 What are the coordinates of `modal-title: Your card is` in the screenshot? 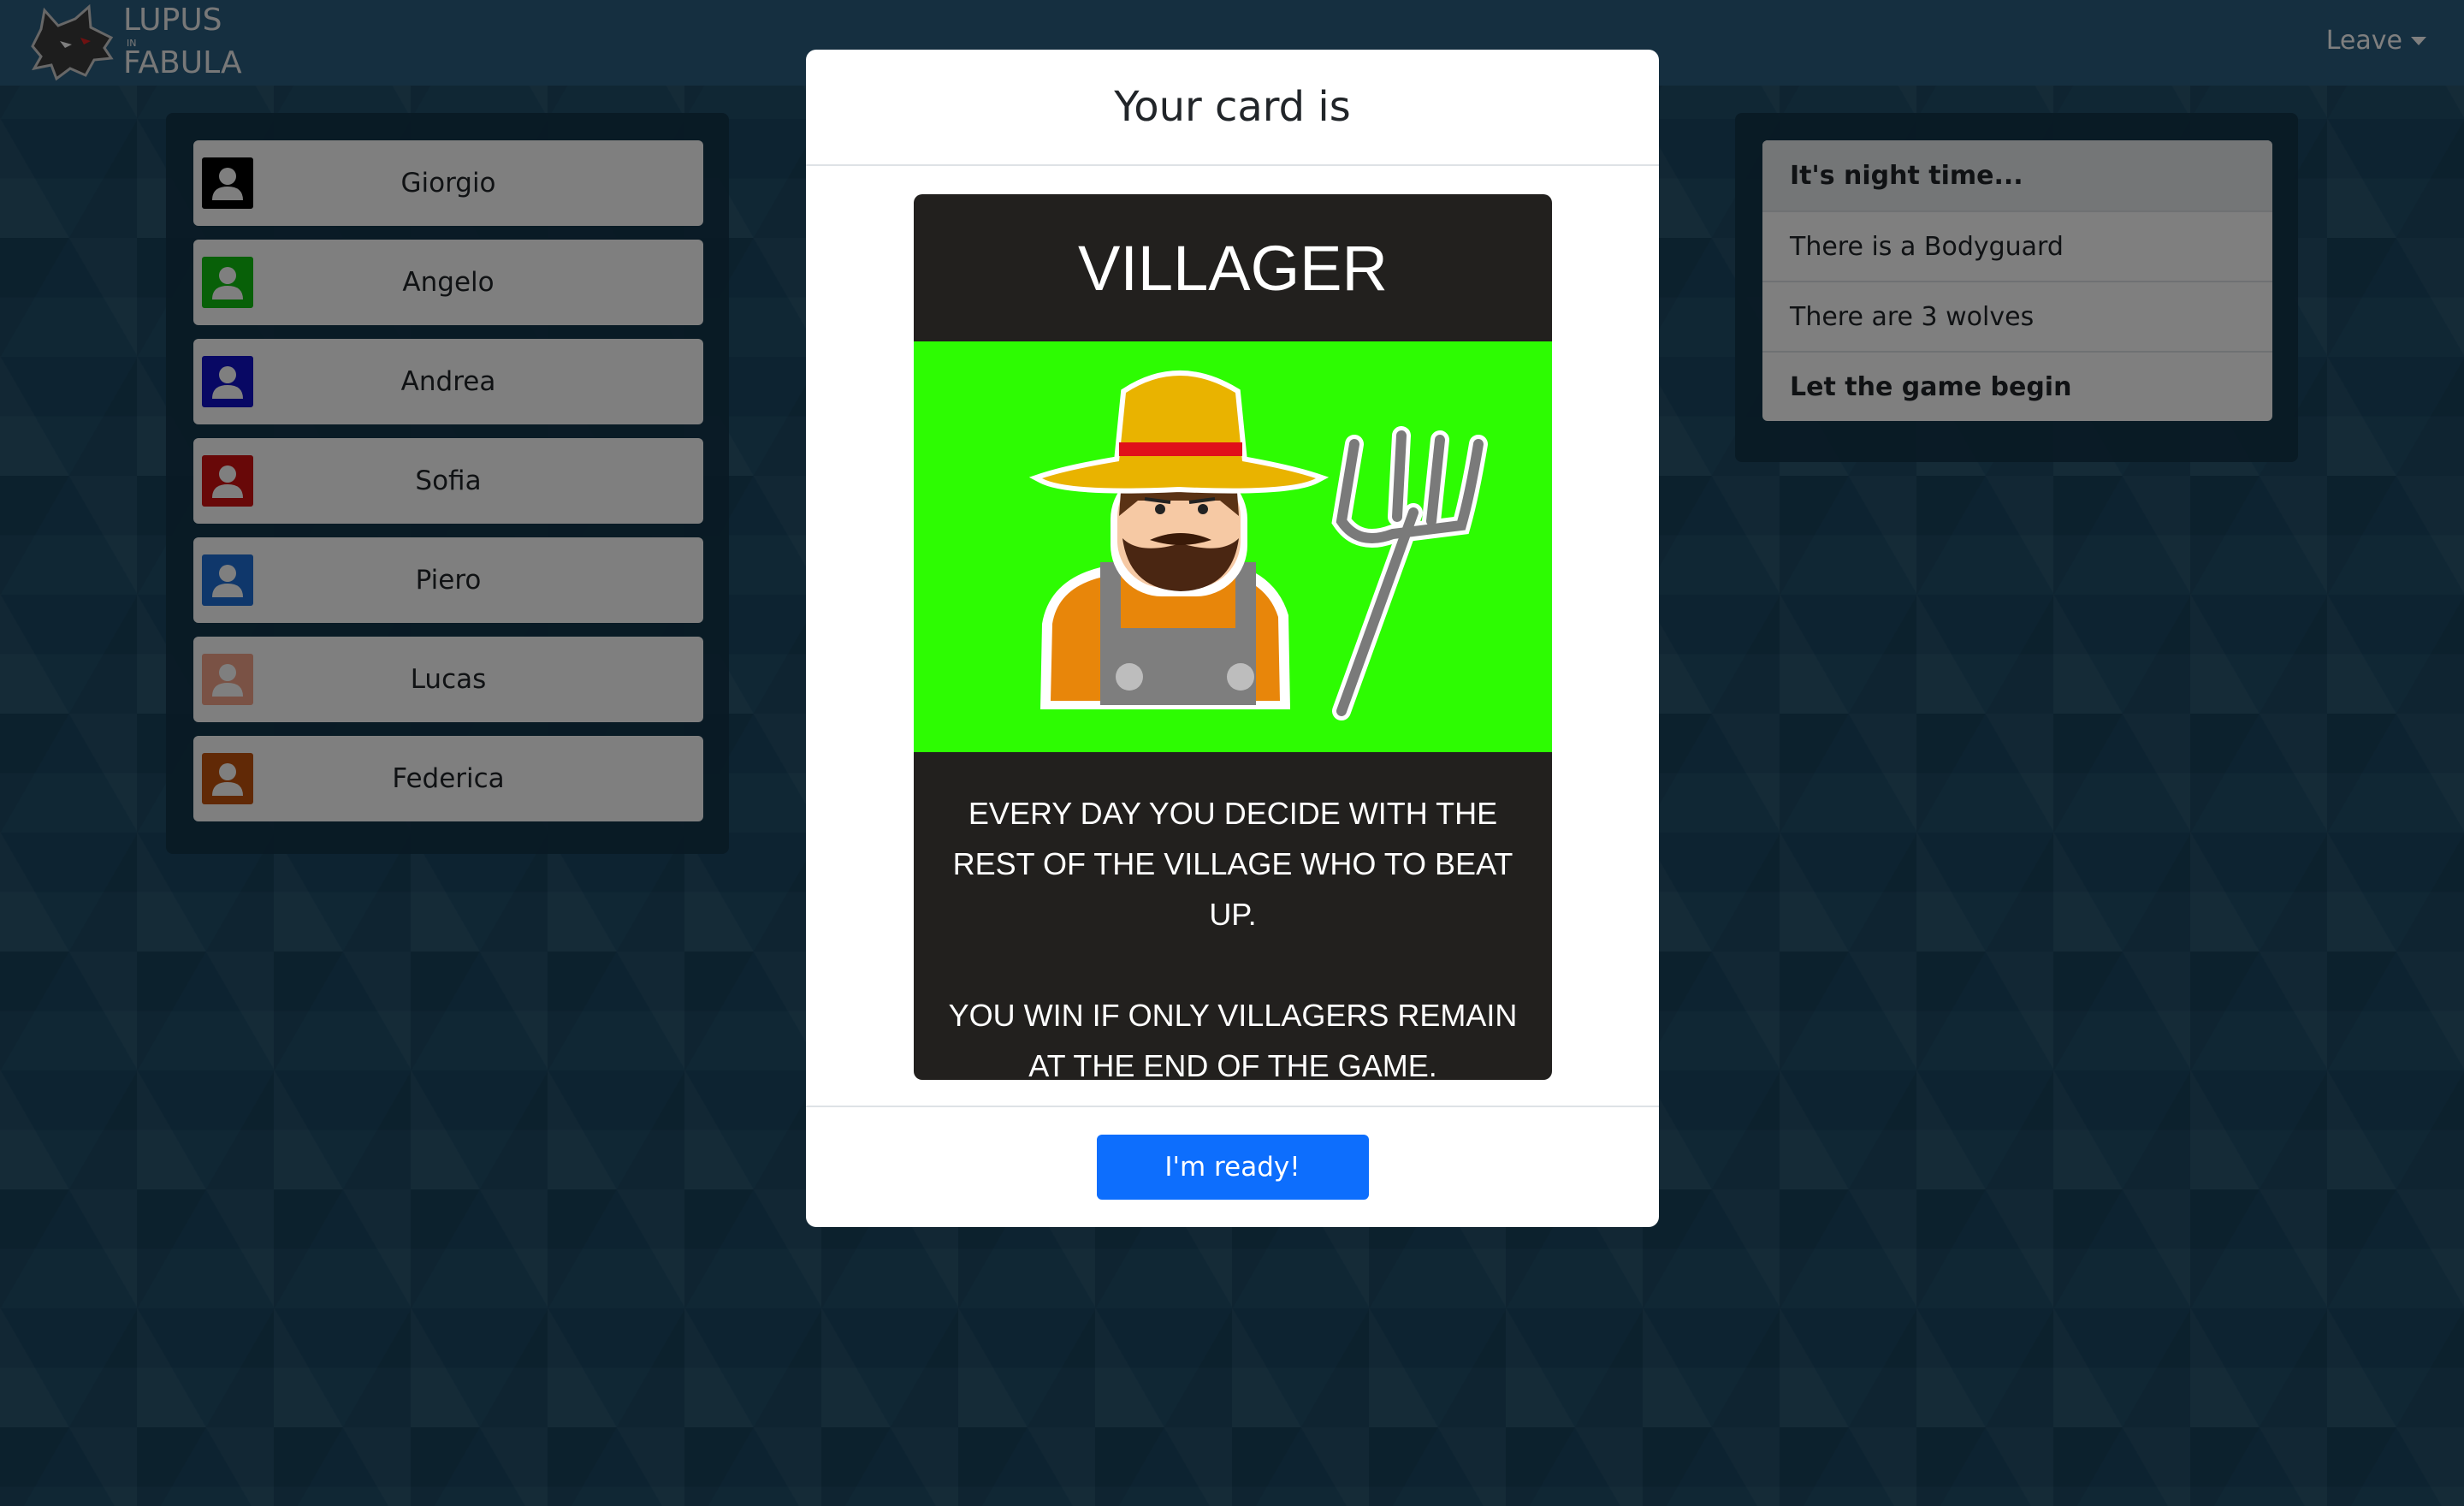 It's located at (1232, 107).